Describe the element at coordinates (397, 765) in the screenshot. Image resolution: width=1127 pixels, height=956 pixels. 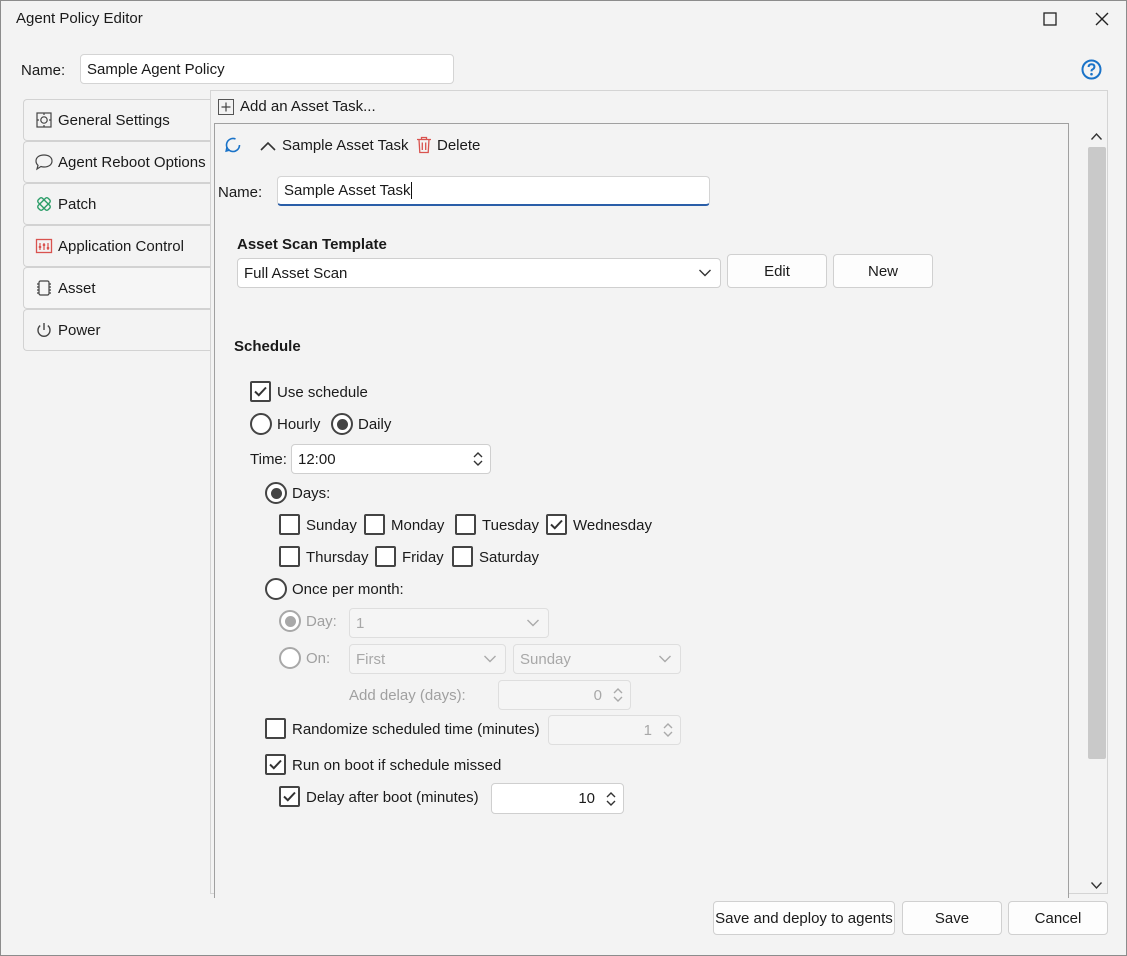
I see `run-on-boot-label: Run on boot if schedule missed` at that location.